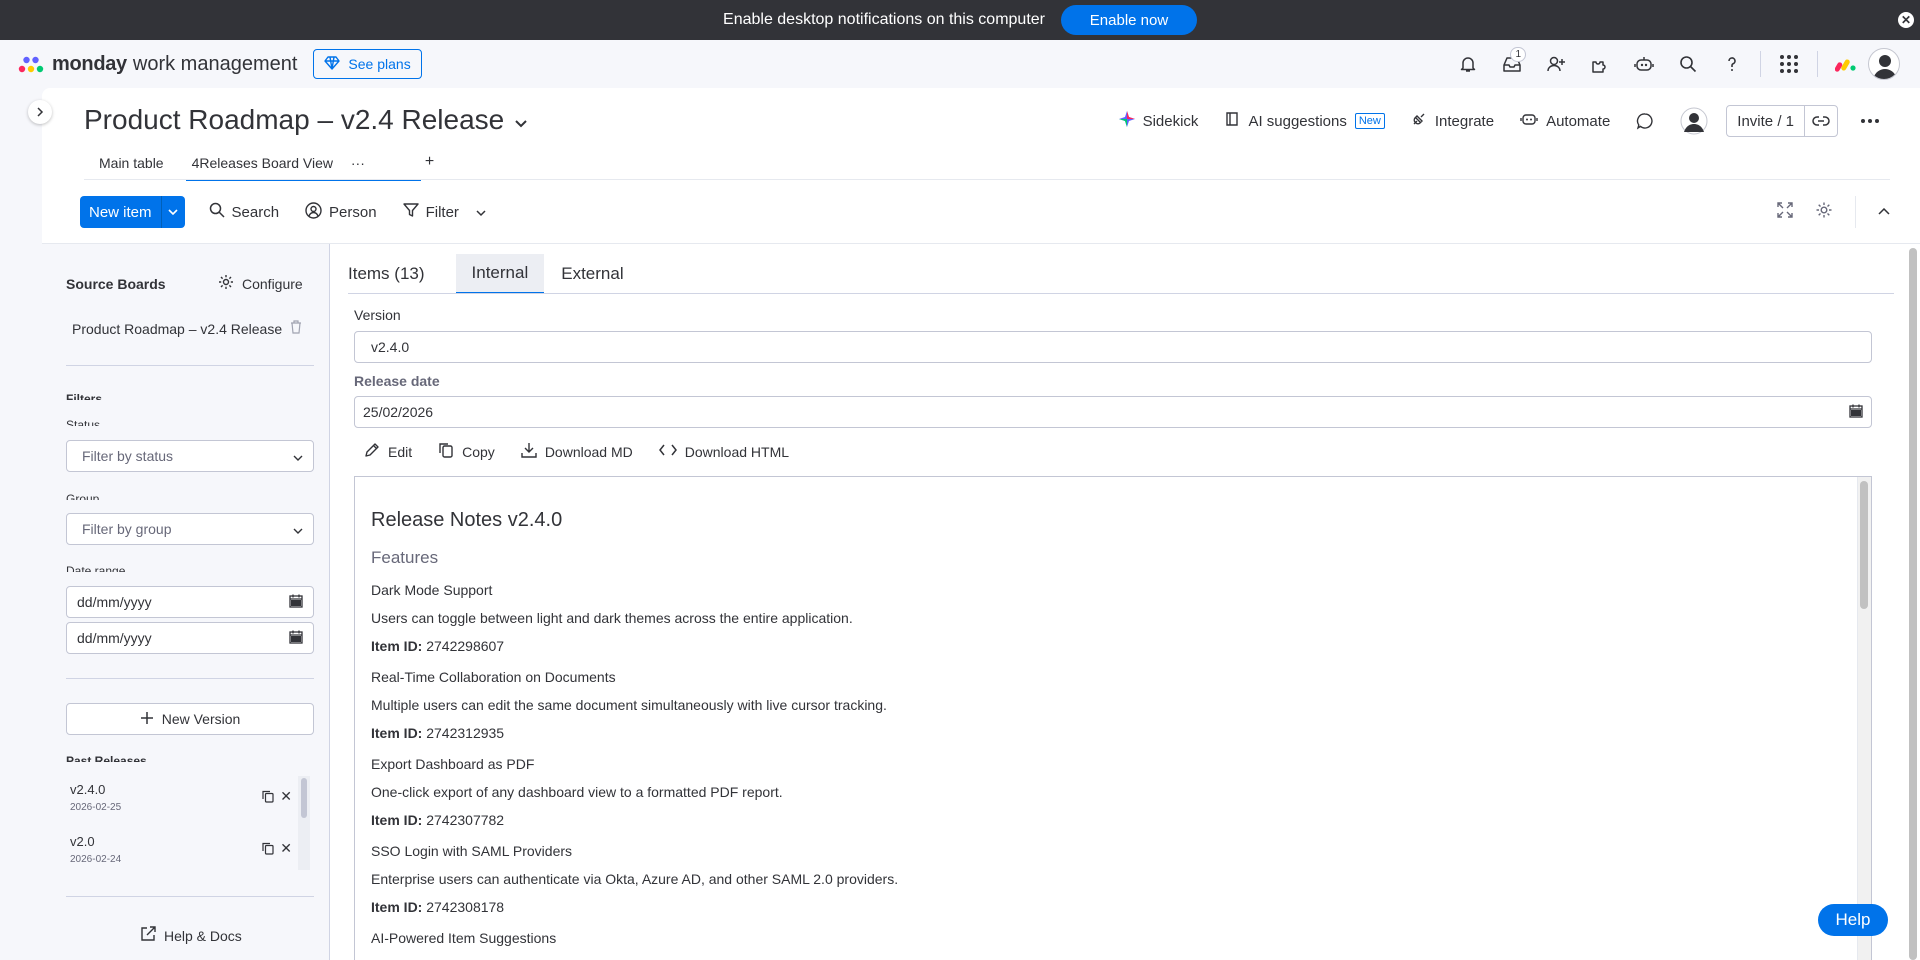  I want to click on configure-button: Configure, so click(260, 283).